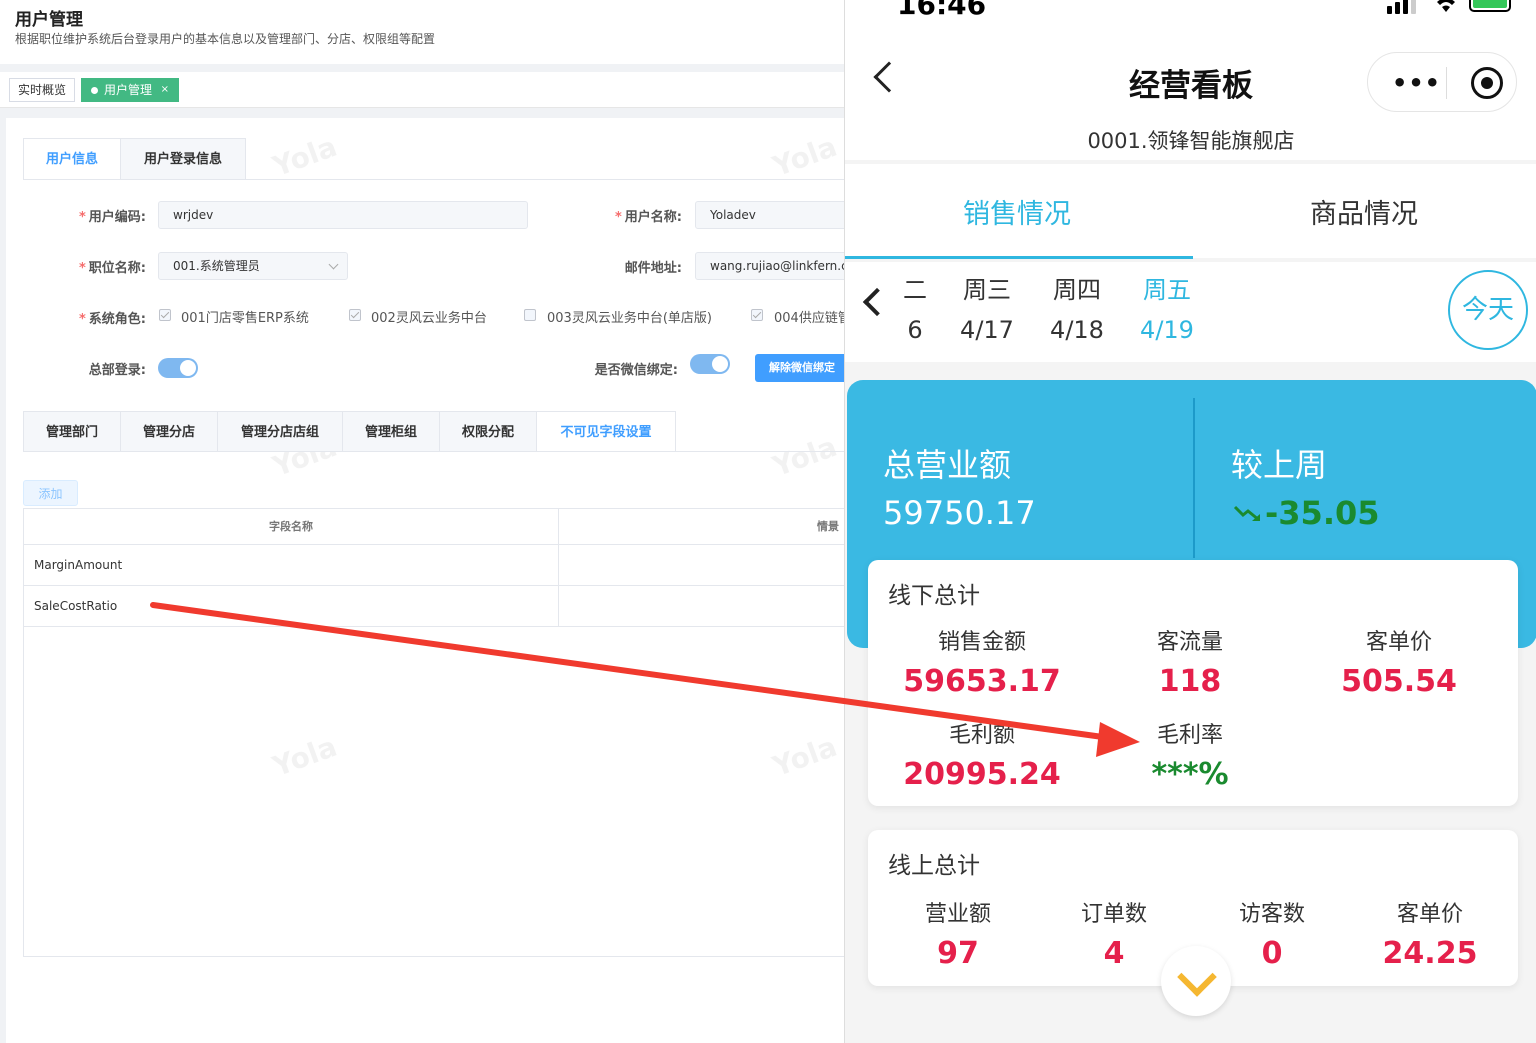  I want to click on metric-label: 毛利率, so click(1189, 735).